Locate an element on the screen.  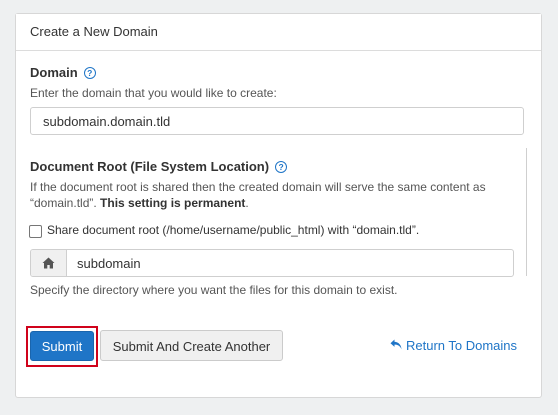
permanent-warning: This setting is permanent is located at coordinates (173, 203).